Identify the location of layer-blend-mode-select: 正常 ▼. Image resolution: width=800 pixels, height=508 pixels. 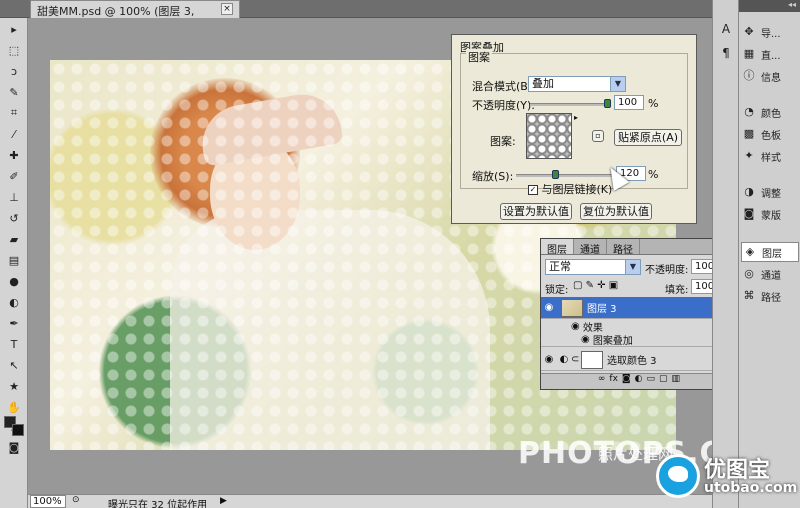
(593, 267).